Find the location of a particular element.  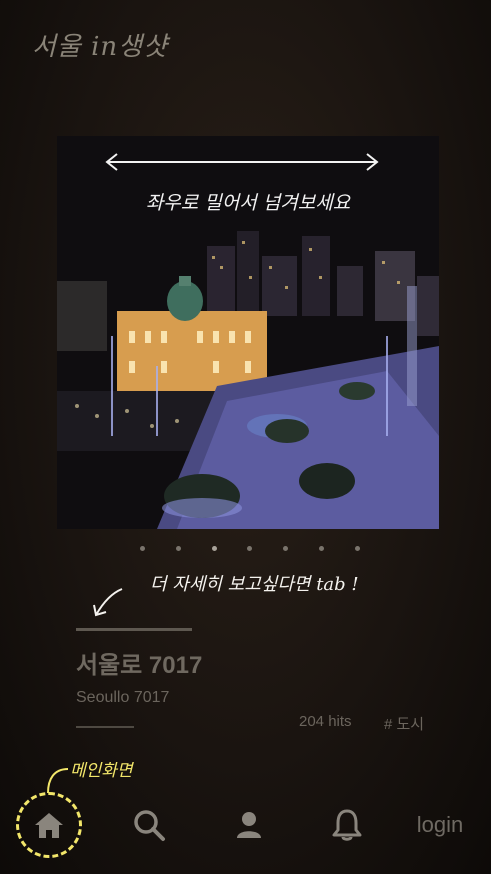

swipe-hint: 좌우로 밀어서 넘겨보세요 is located at coordinates (248, 203).